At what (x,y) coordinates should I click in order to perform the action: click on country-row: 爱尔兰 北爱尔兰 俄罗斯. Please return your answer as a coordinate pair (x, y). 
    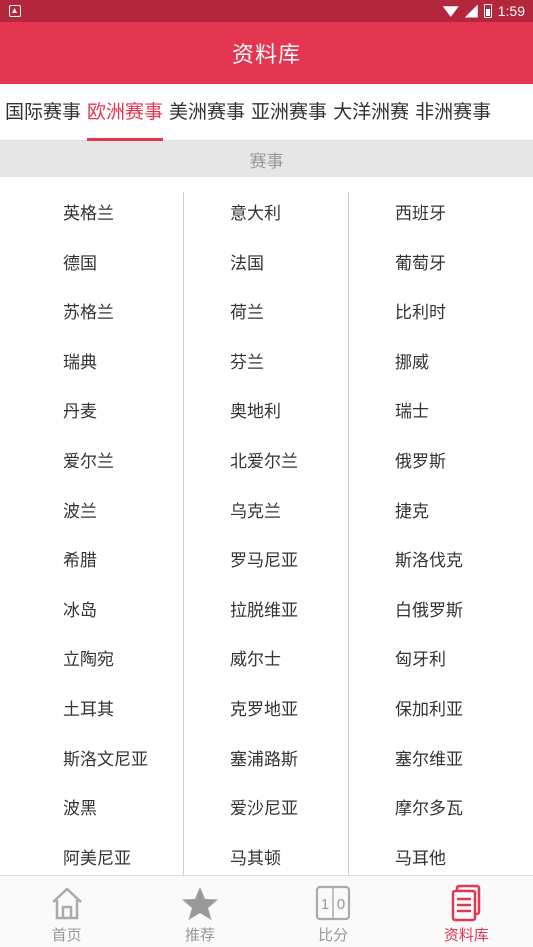
    Looking at the image, I should click on (266, 463).